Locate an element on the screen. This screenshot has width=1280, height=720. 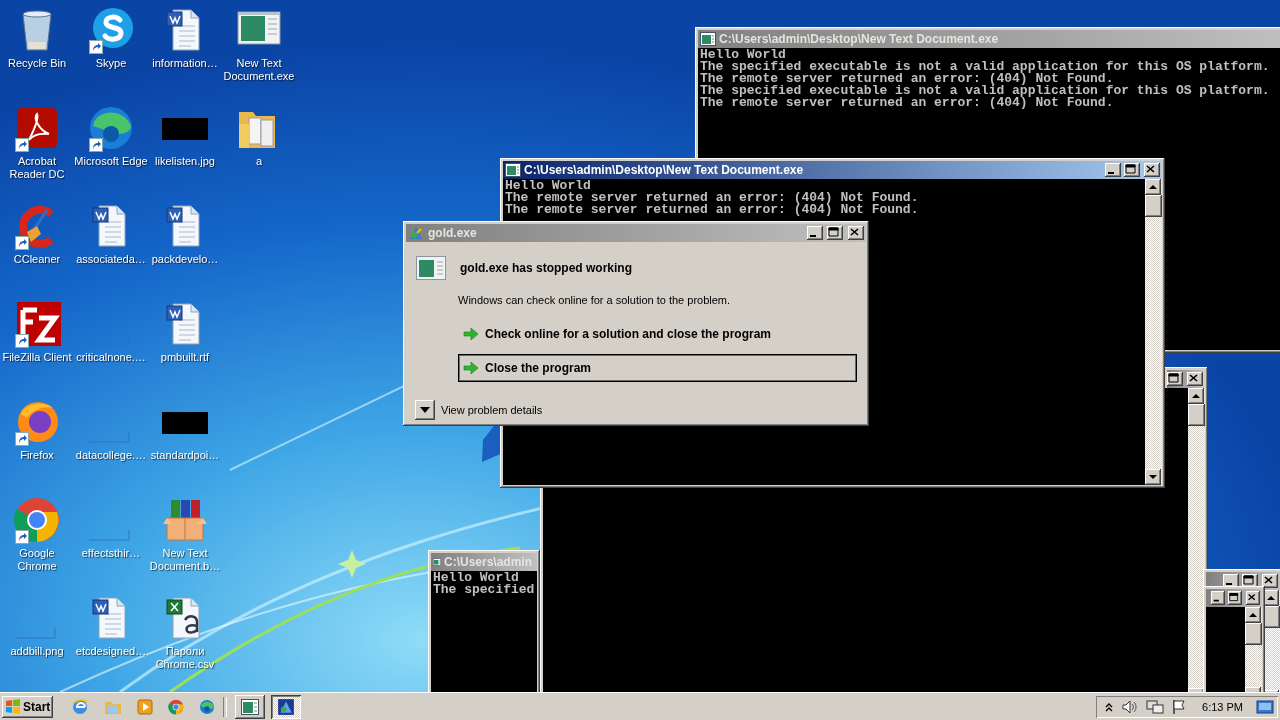
window-title: C:\Users\admin is located at coordinates (487, 562).